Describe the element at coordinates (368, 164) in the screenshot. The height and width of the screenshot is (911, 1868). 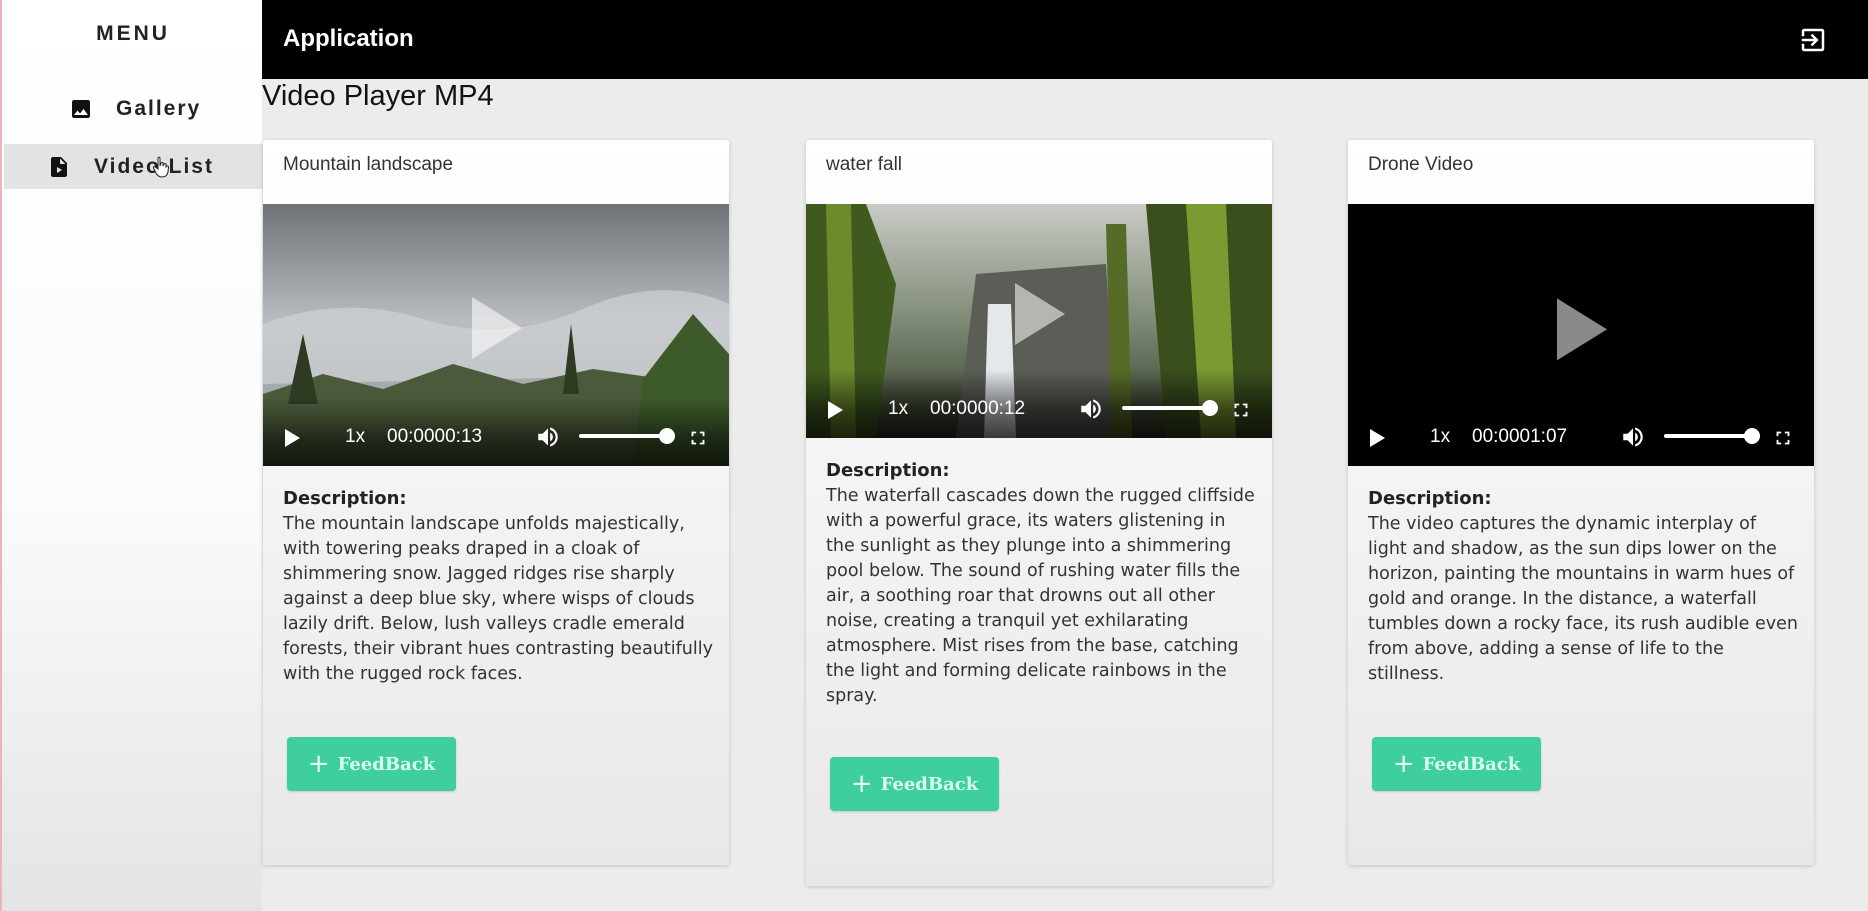
I see `card-title: Mountain landscape` at that location.